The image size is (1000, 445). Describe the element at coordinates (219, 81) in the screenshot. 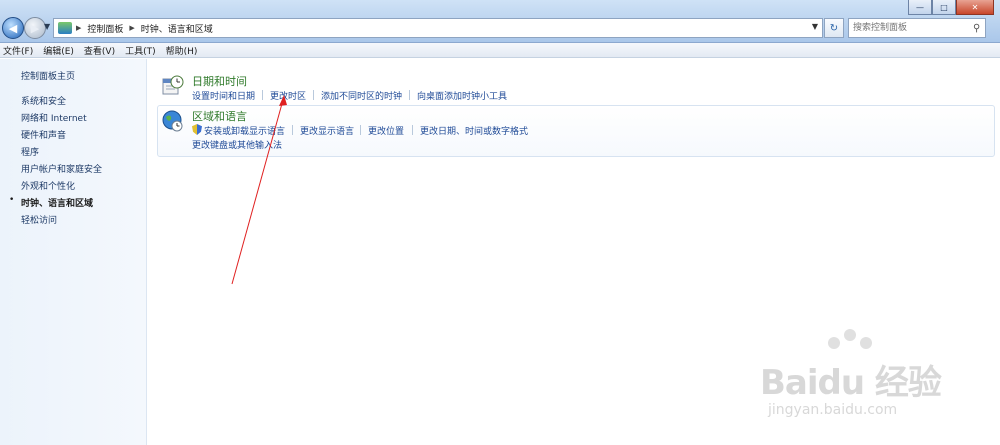

I see `section-title-date-time: 日期和时间` at that location.